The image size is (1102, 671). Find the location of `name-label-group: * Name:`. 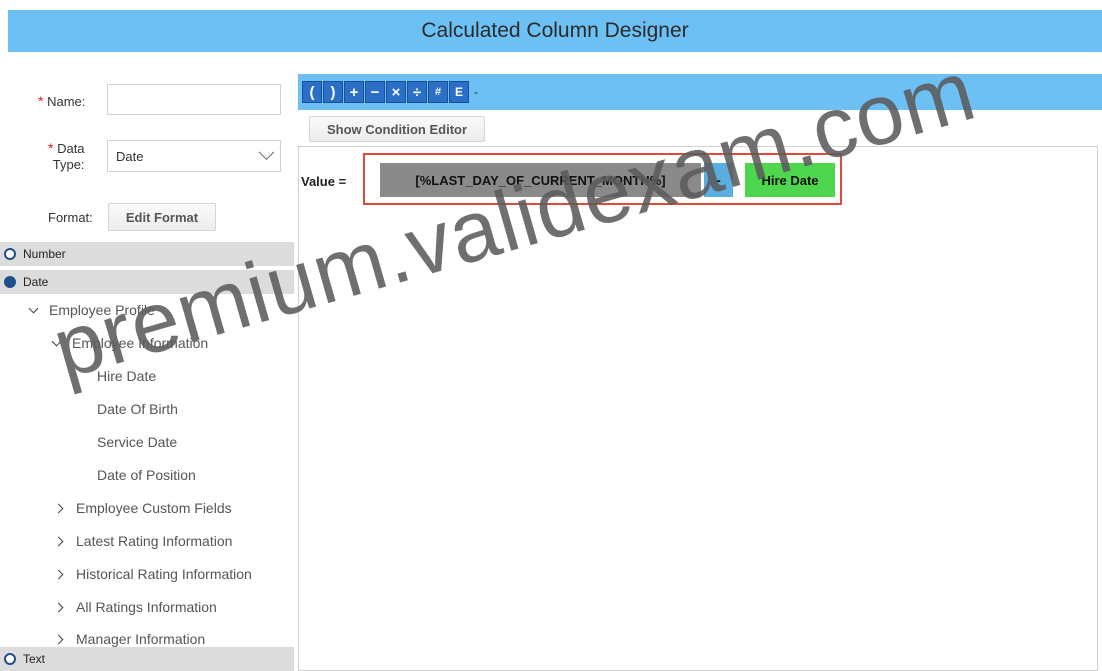

name-label-group: * Name: is located at coordinates (61, 101).